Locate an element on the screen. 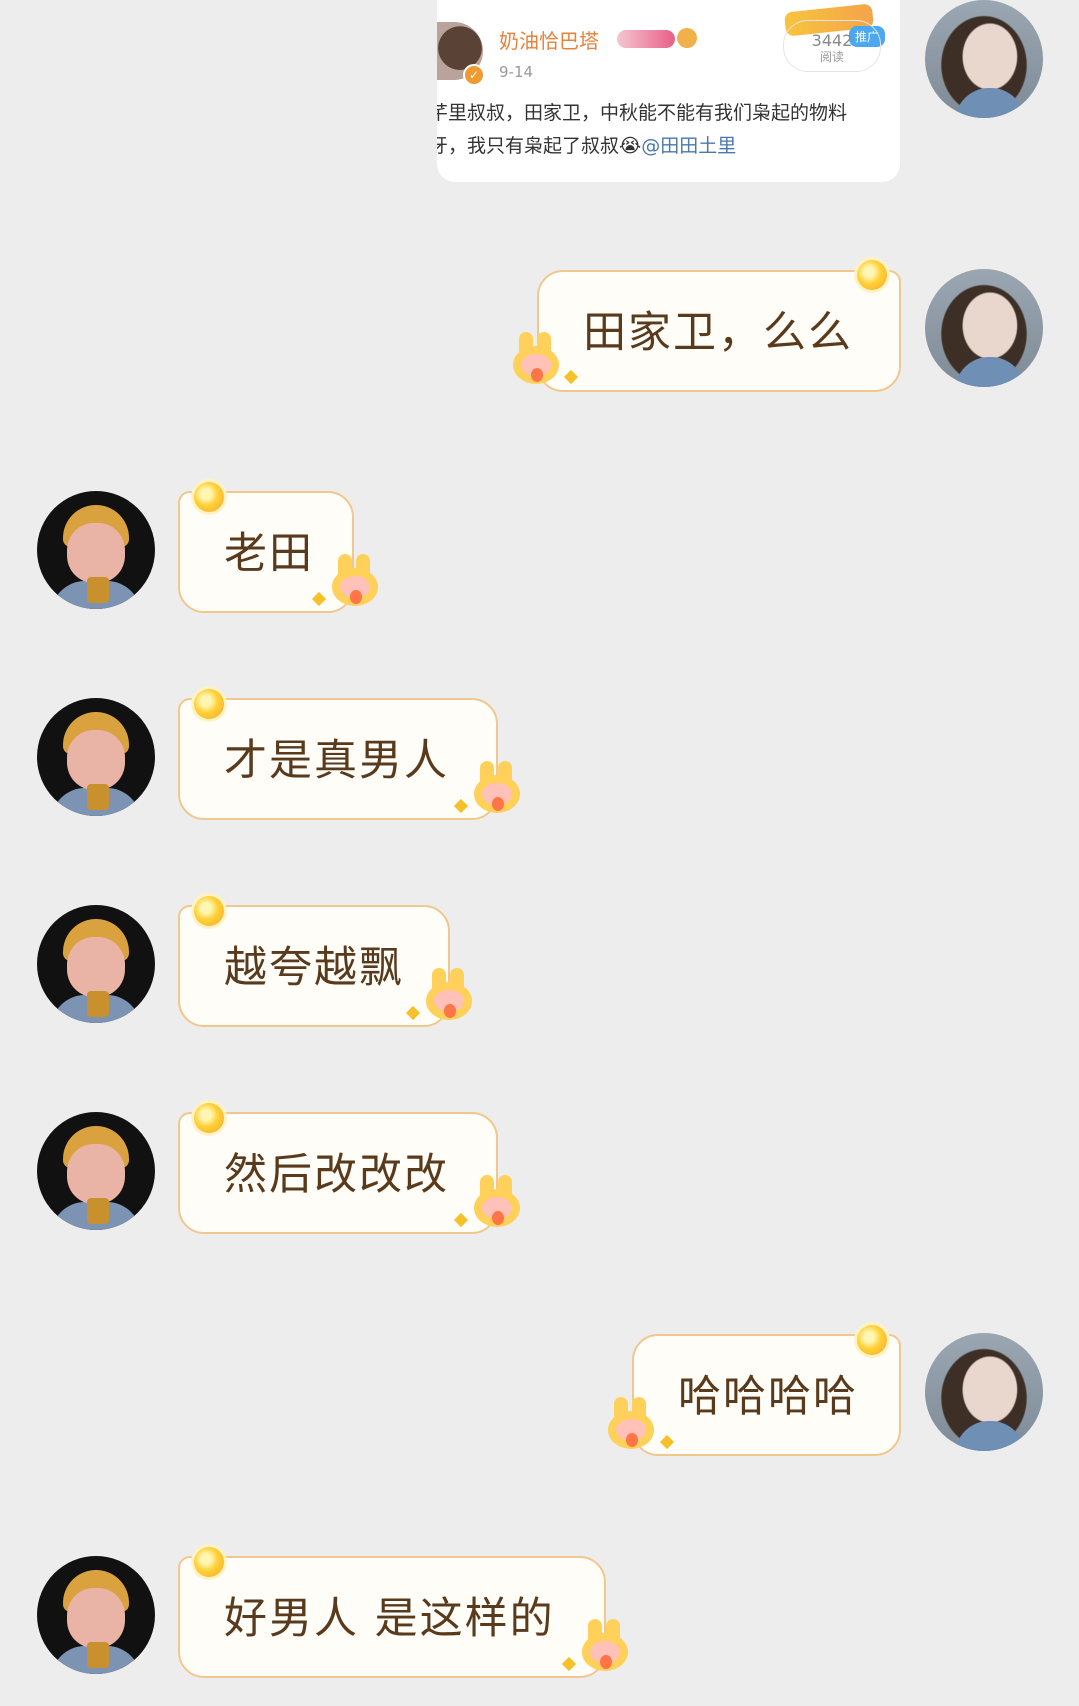 Image resolution: width=1079 pixels, height=1706 pixels. level-badge-icon is located at coordinates (646, 39).